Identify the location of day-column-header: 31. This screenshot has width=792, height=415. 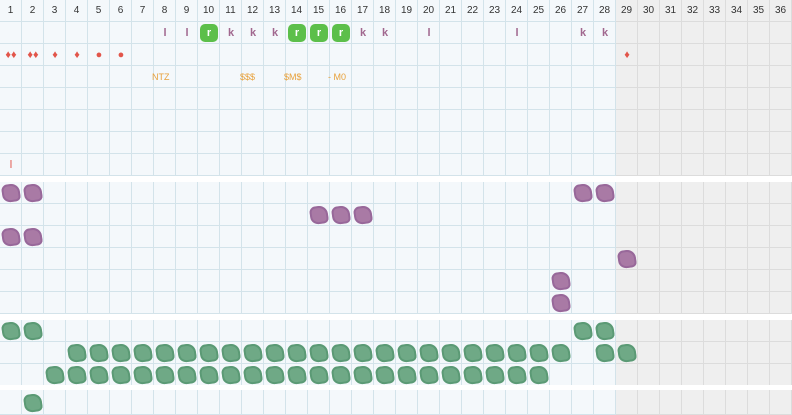
(671, 11).